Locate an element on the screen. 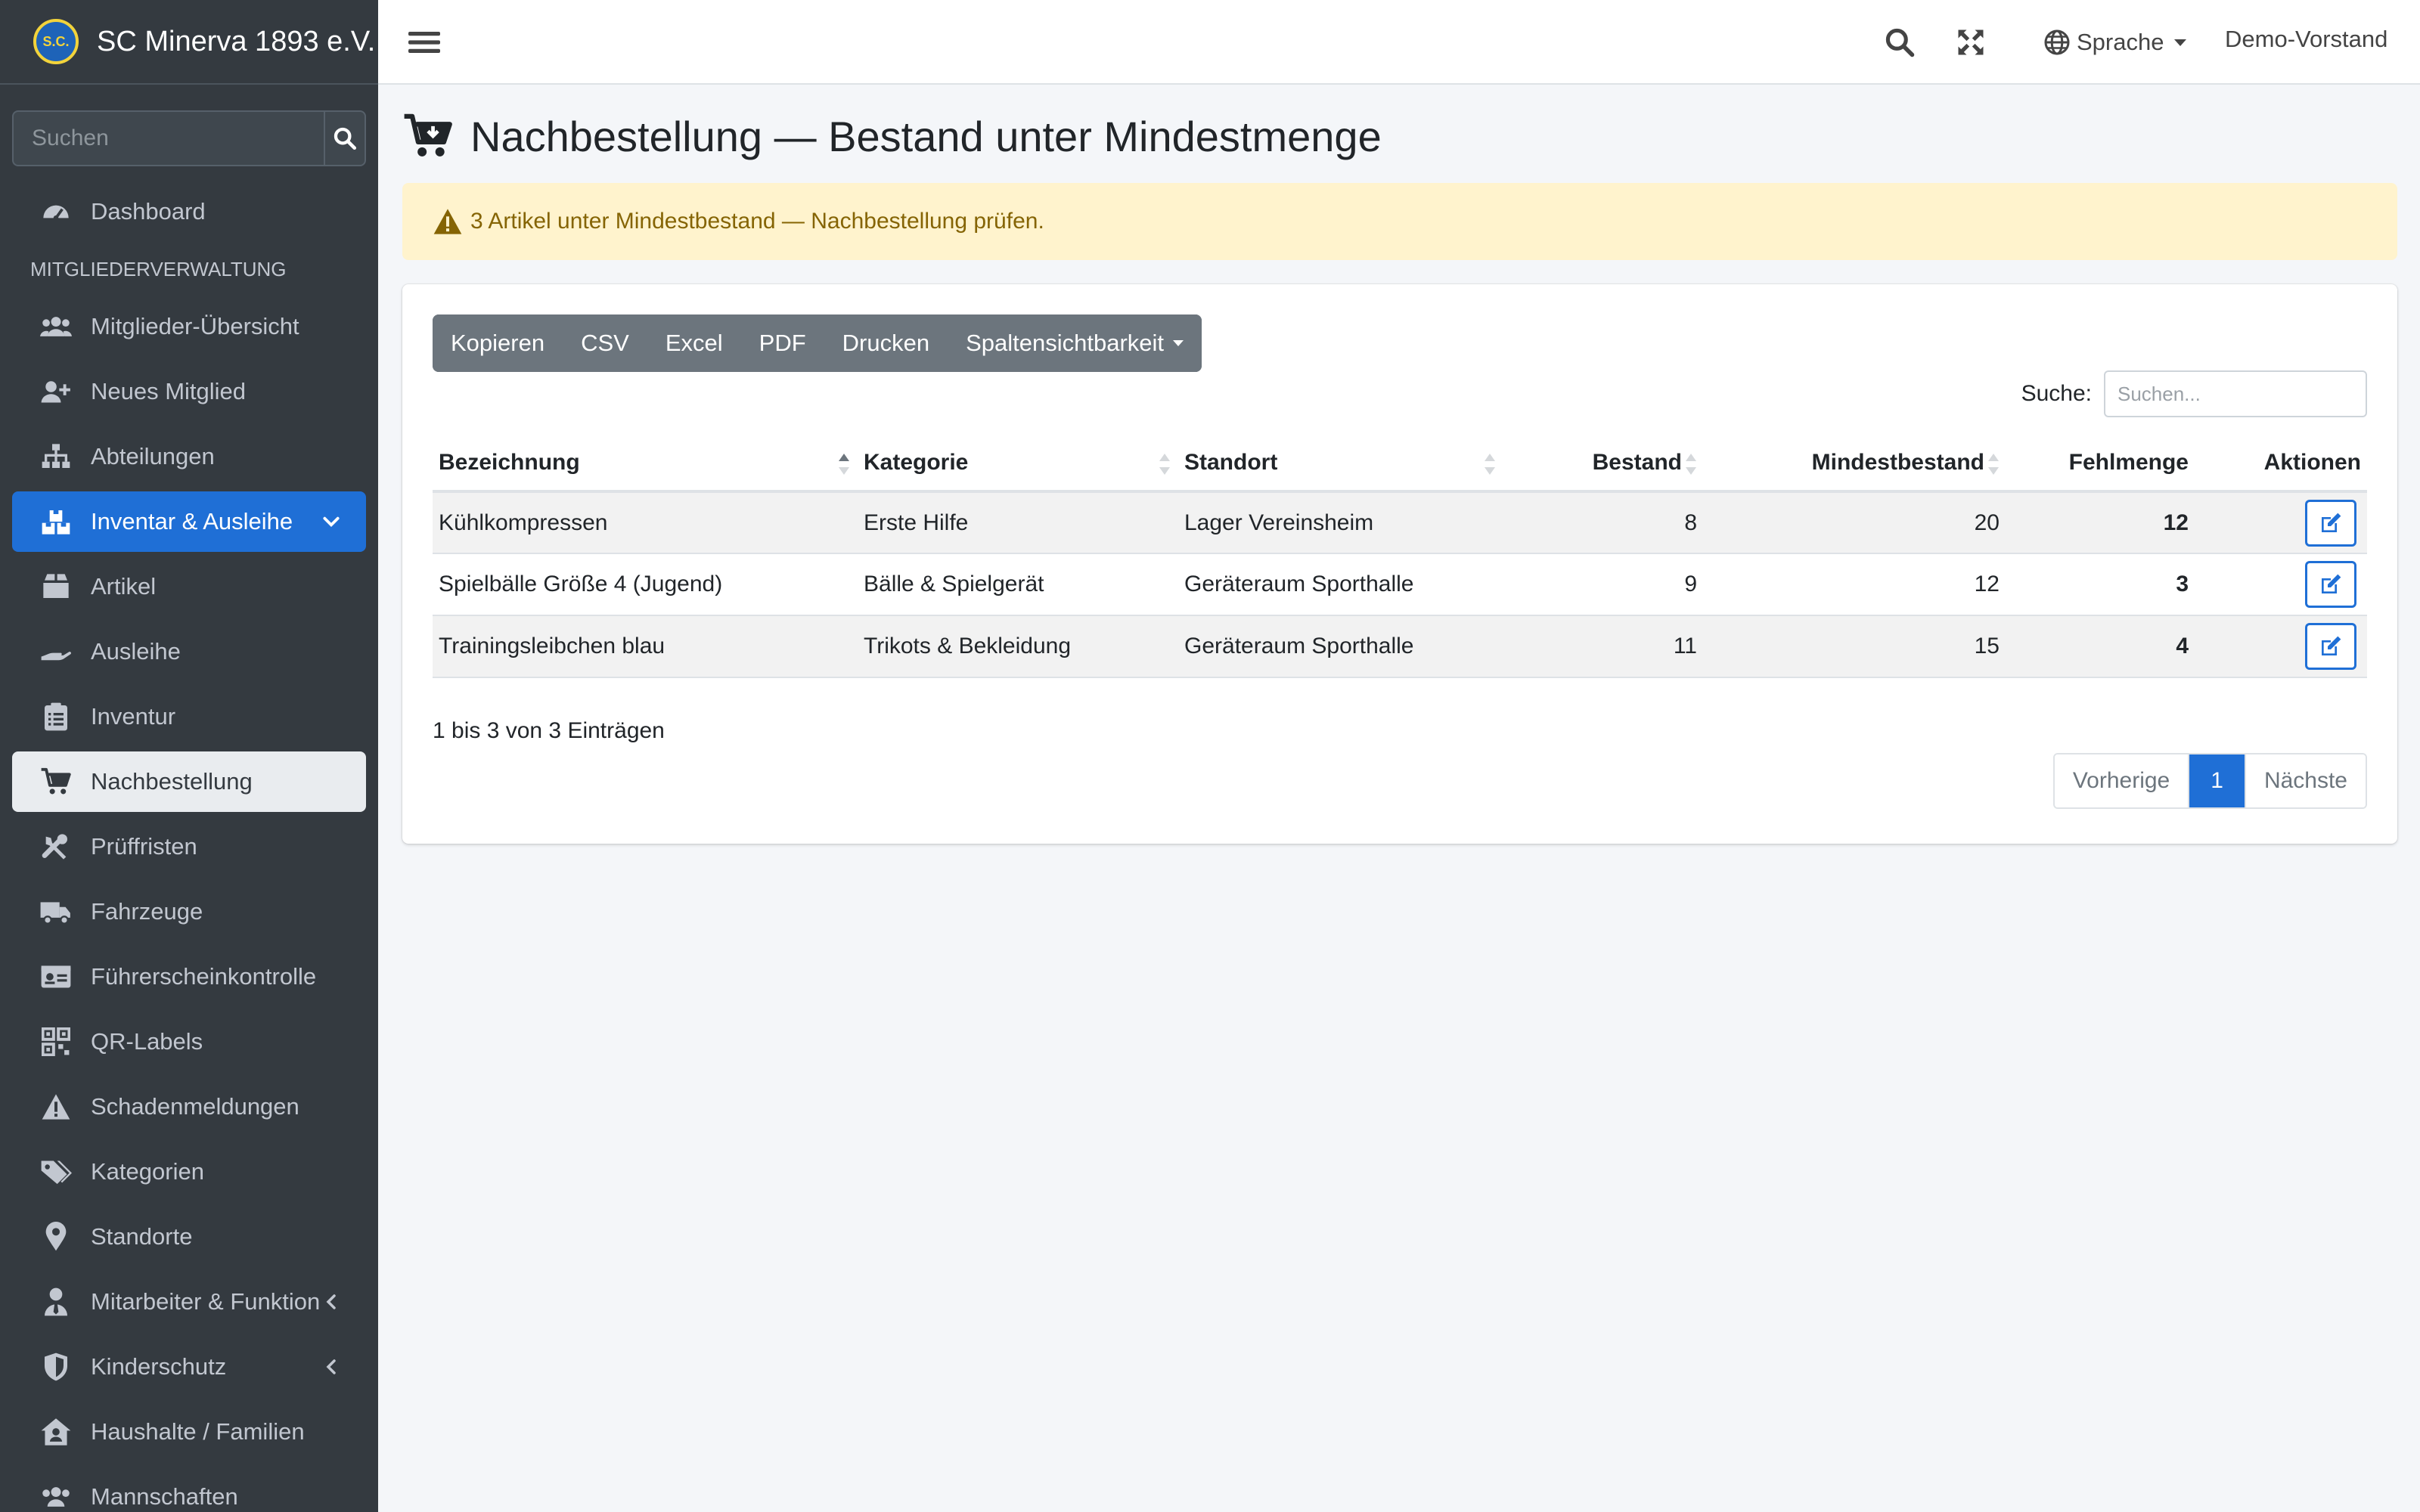  column-header-location: Standort is located at coordinates (1340, 464).